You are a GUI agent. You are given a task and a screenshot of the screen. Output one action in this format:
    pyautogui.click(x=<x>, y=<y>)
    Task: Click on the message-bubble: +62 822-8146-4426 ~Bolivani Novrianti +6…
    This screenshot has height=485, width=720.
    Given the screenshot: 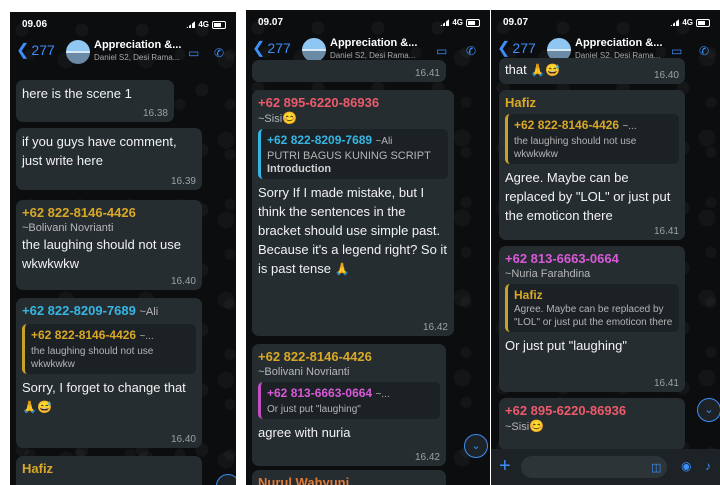 What is the action you would take?
    pyautogui.click(x=349, y=405)
    